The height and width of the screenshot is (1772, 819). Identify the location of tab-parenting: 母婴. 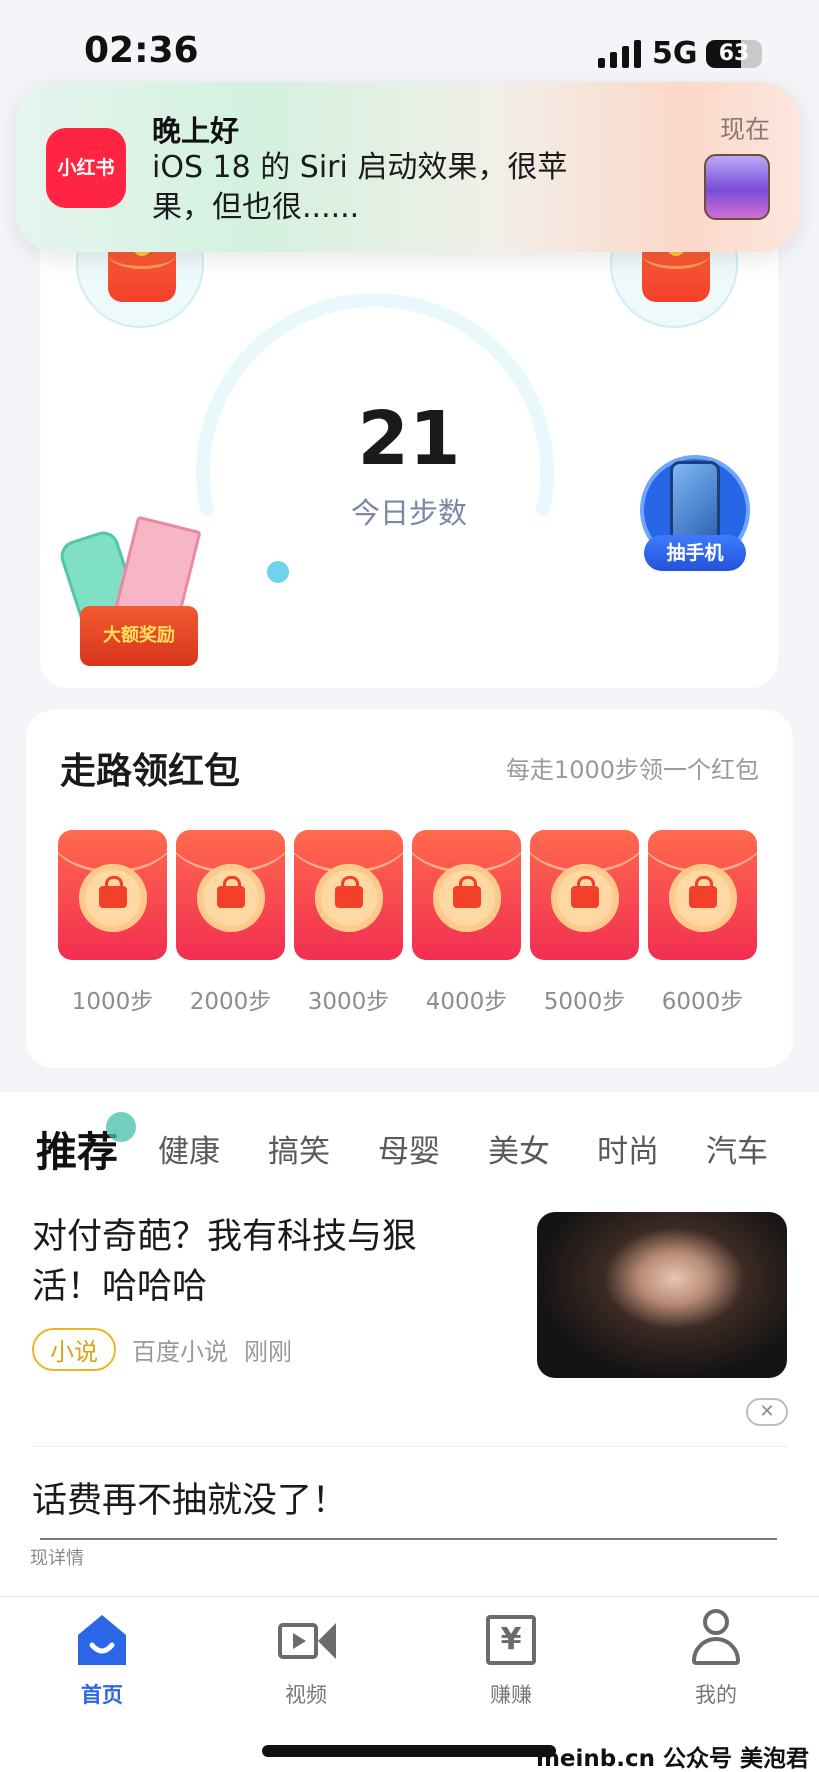
(409, 1148).